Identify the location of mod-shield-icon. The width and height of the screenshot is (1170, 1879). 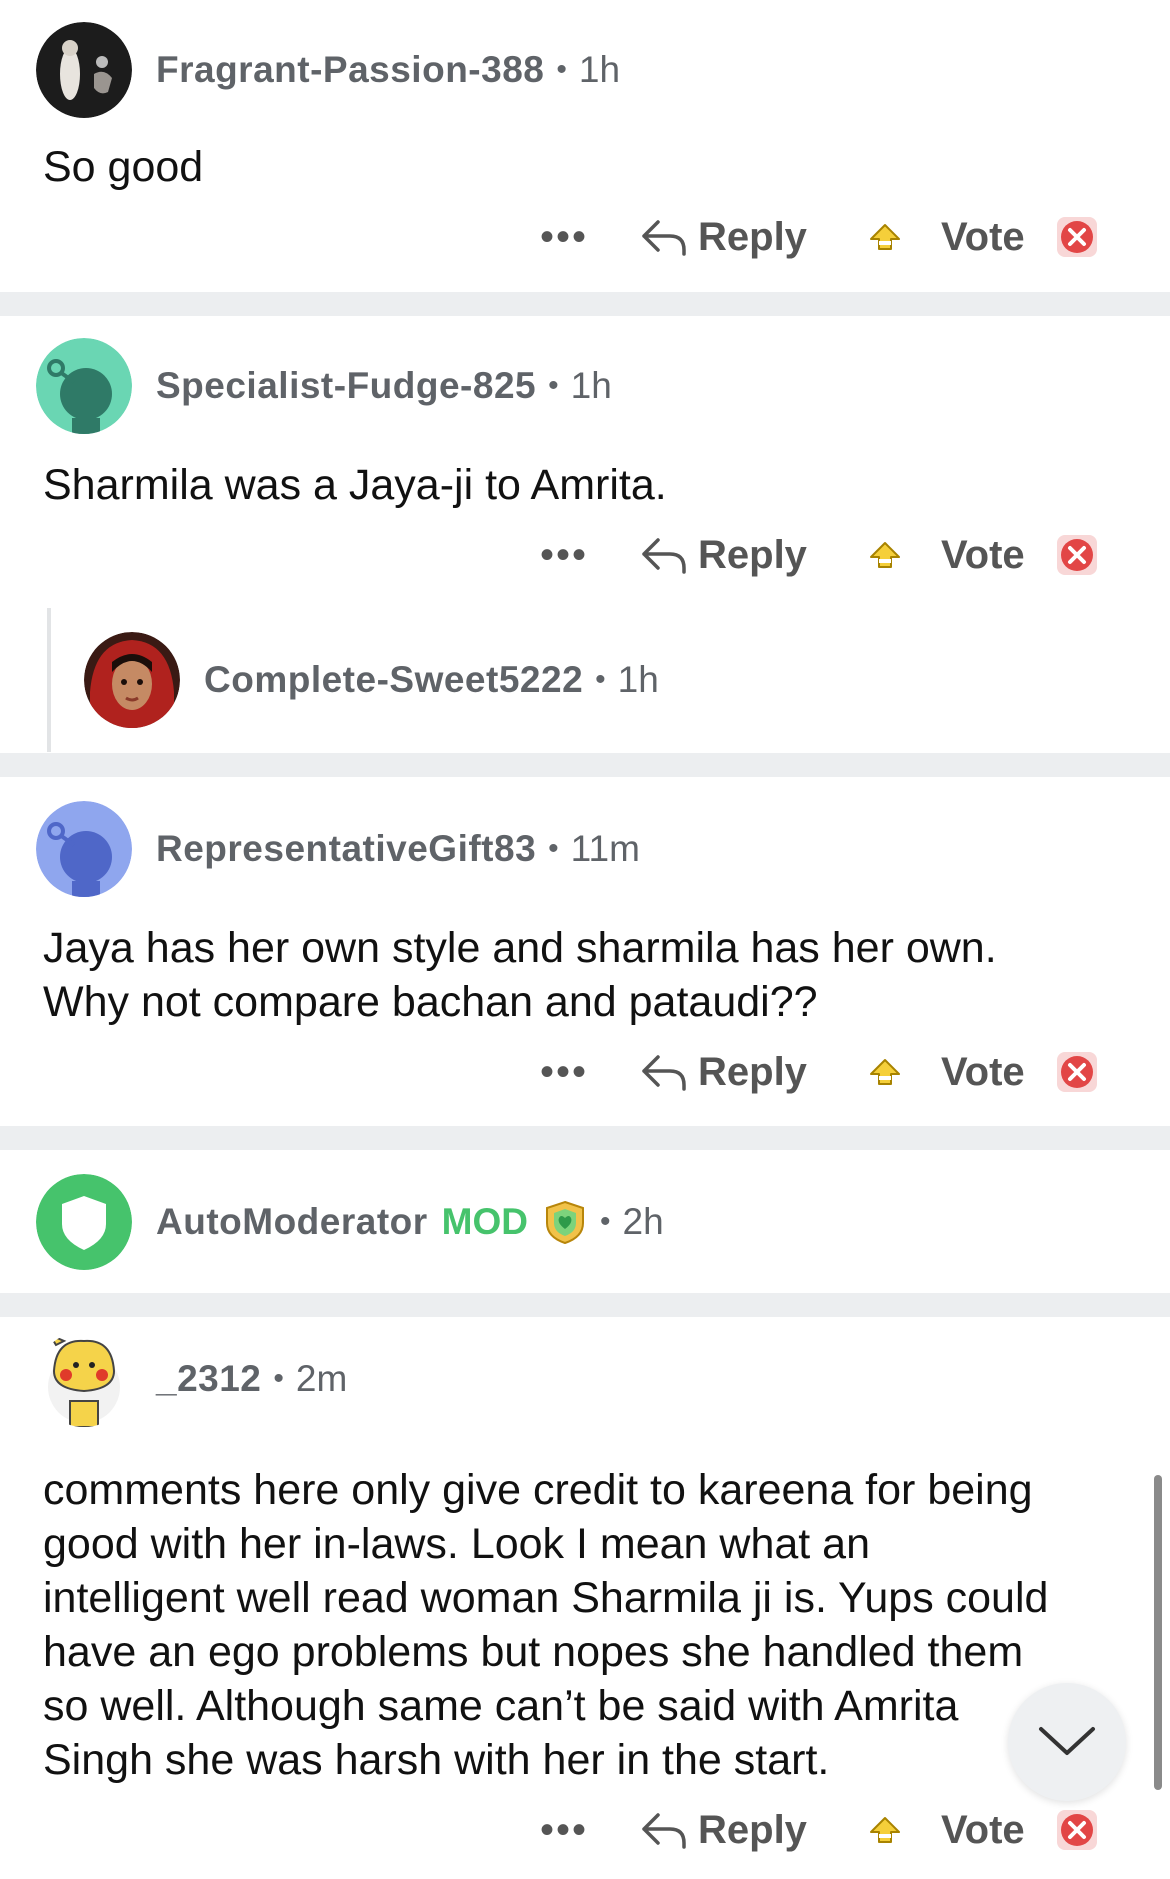
(564, 1222).